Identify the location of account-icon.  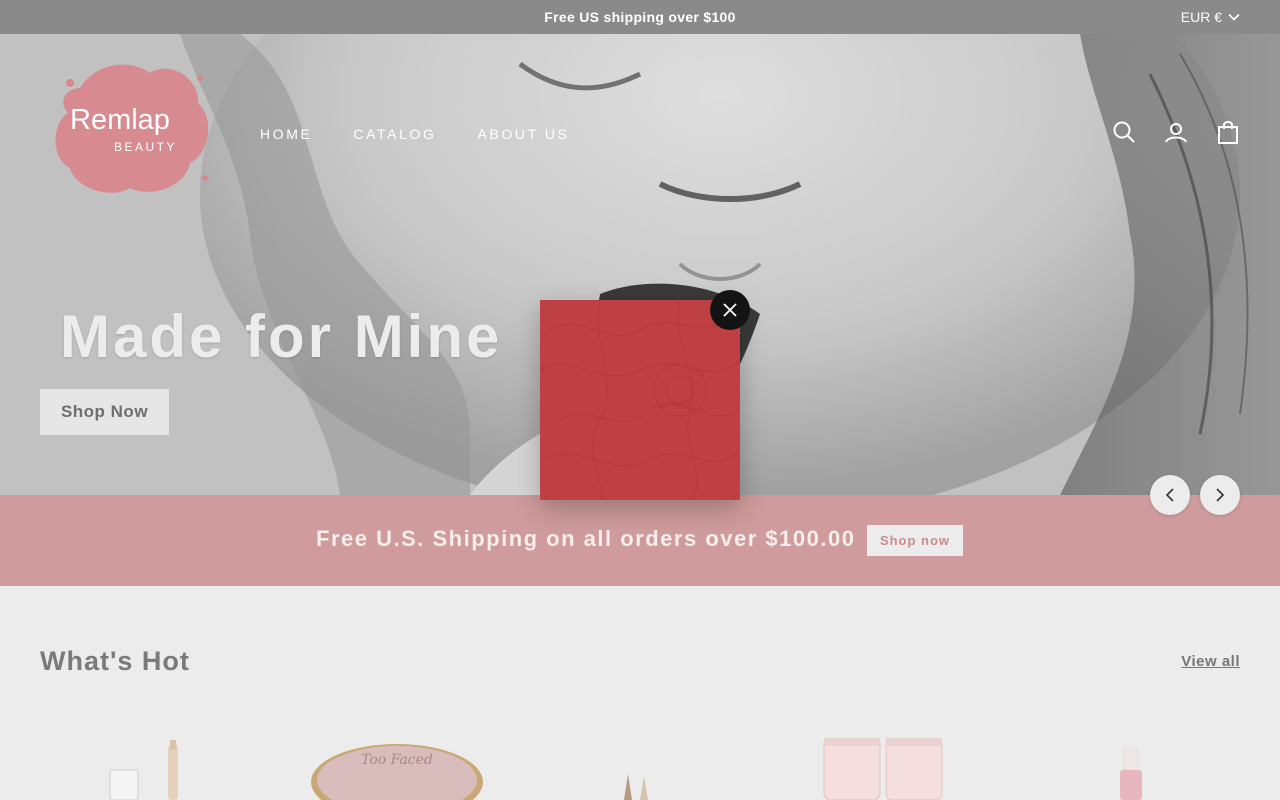
(1176, 132).